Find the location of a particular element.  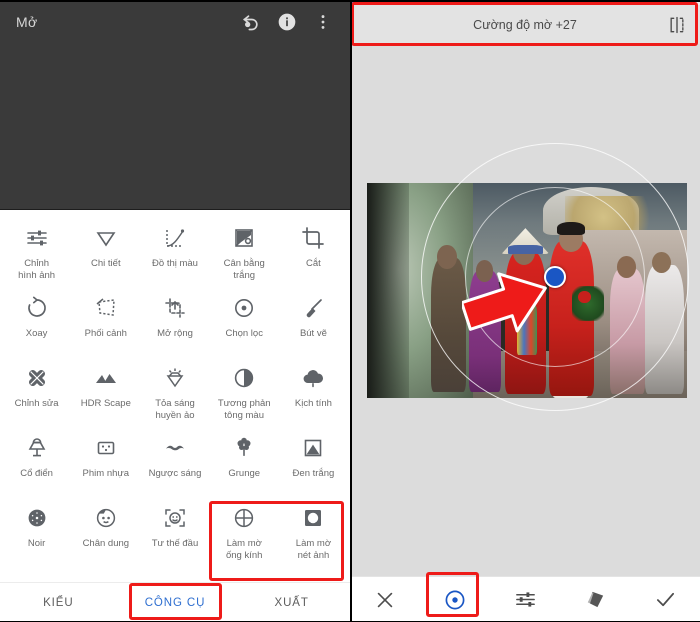

tool-label: HDR Scape is located at coordinates (105, 403).